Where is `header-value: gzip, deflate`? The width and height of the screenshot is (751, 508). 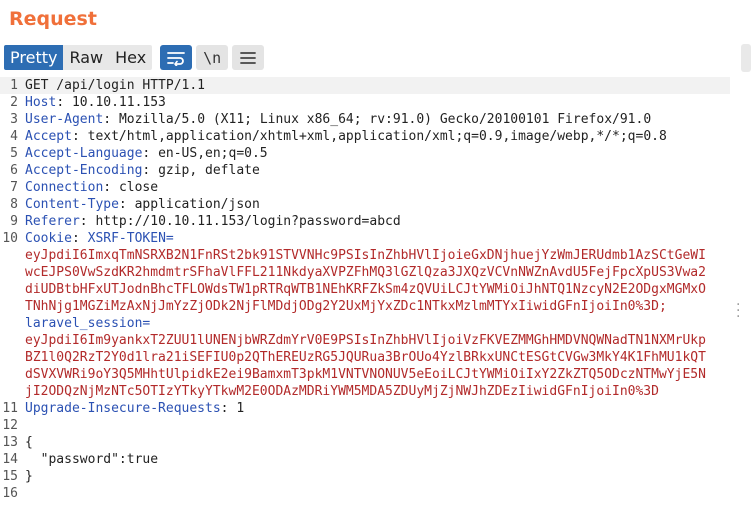
header-value: gzip, deflate is located at coordinates (209, 170).